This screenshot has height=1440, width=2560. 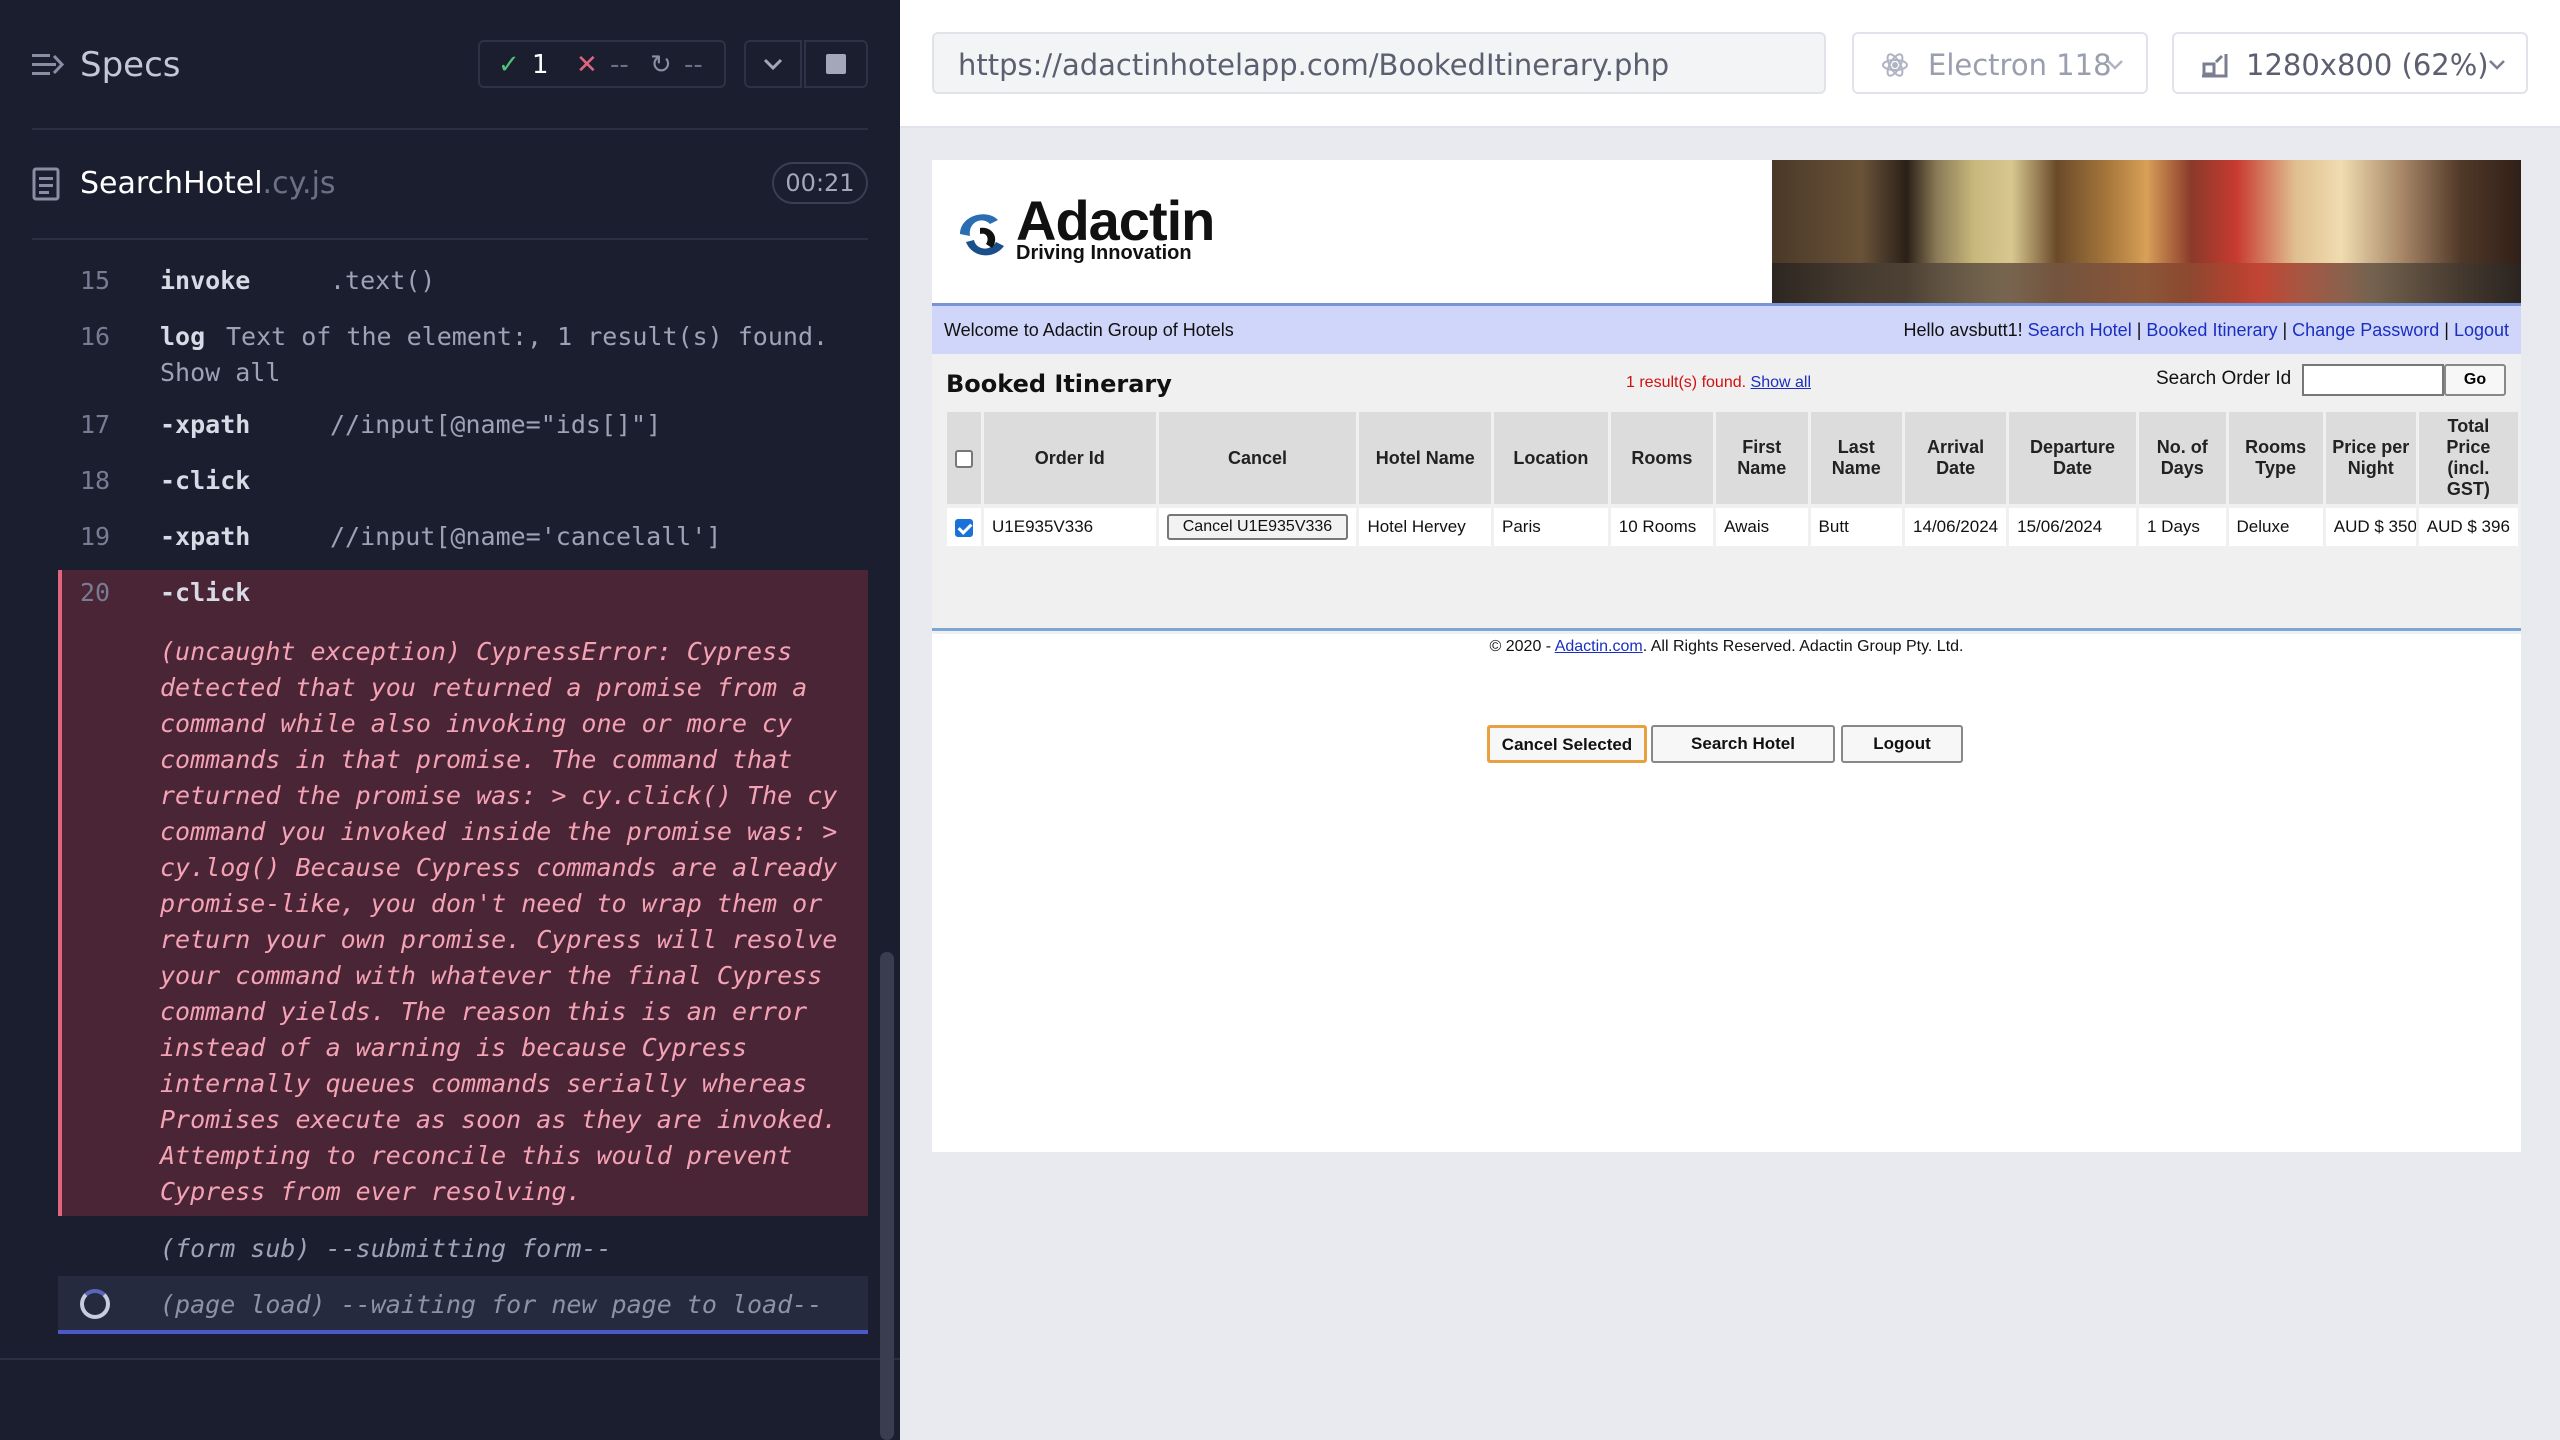 I want to click on command-number: 19, so click(x=95, y=536).